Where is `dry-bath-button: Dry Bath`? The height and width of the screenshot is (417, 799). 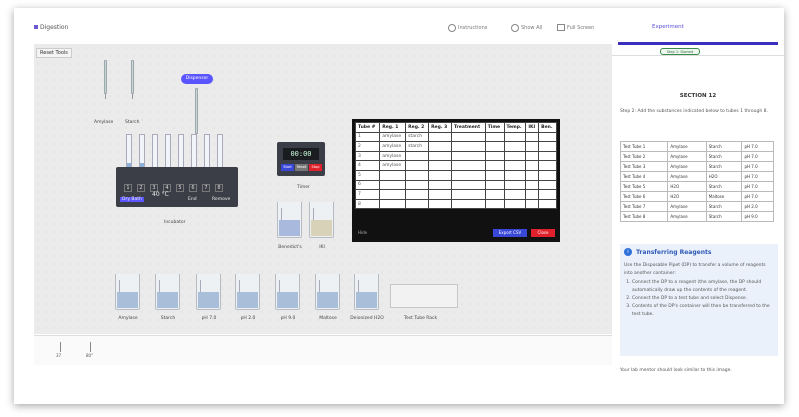 dry-bath-button: Dry Bath is located at coordinates (132, 199).